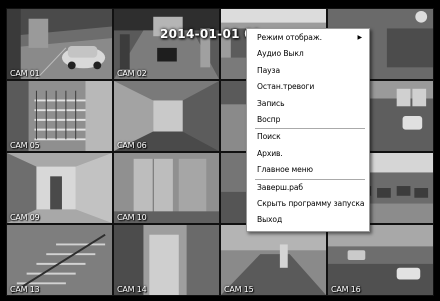 The width and height of the screenshot is (440, 301). I want to click on menu-item-label: Режим отображ., so click(289, 37).